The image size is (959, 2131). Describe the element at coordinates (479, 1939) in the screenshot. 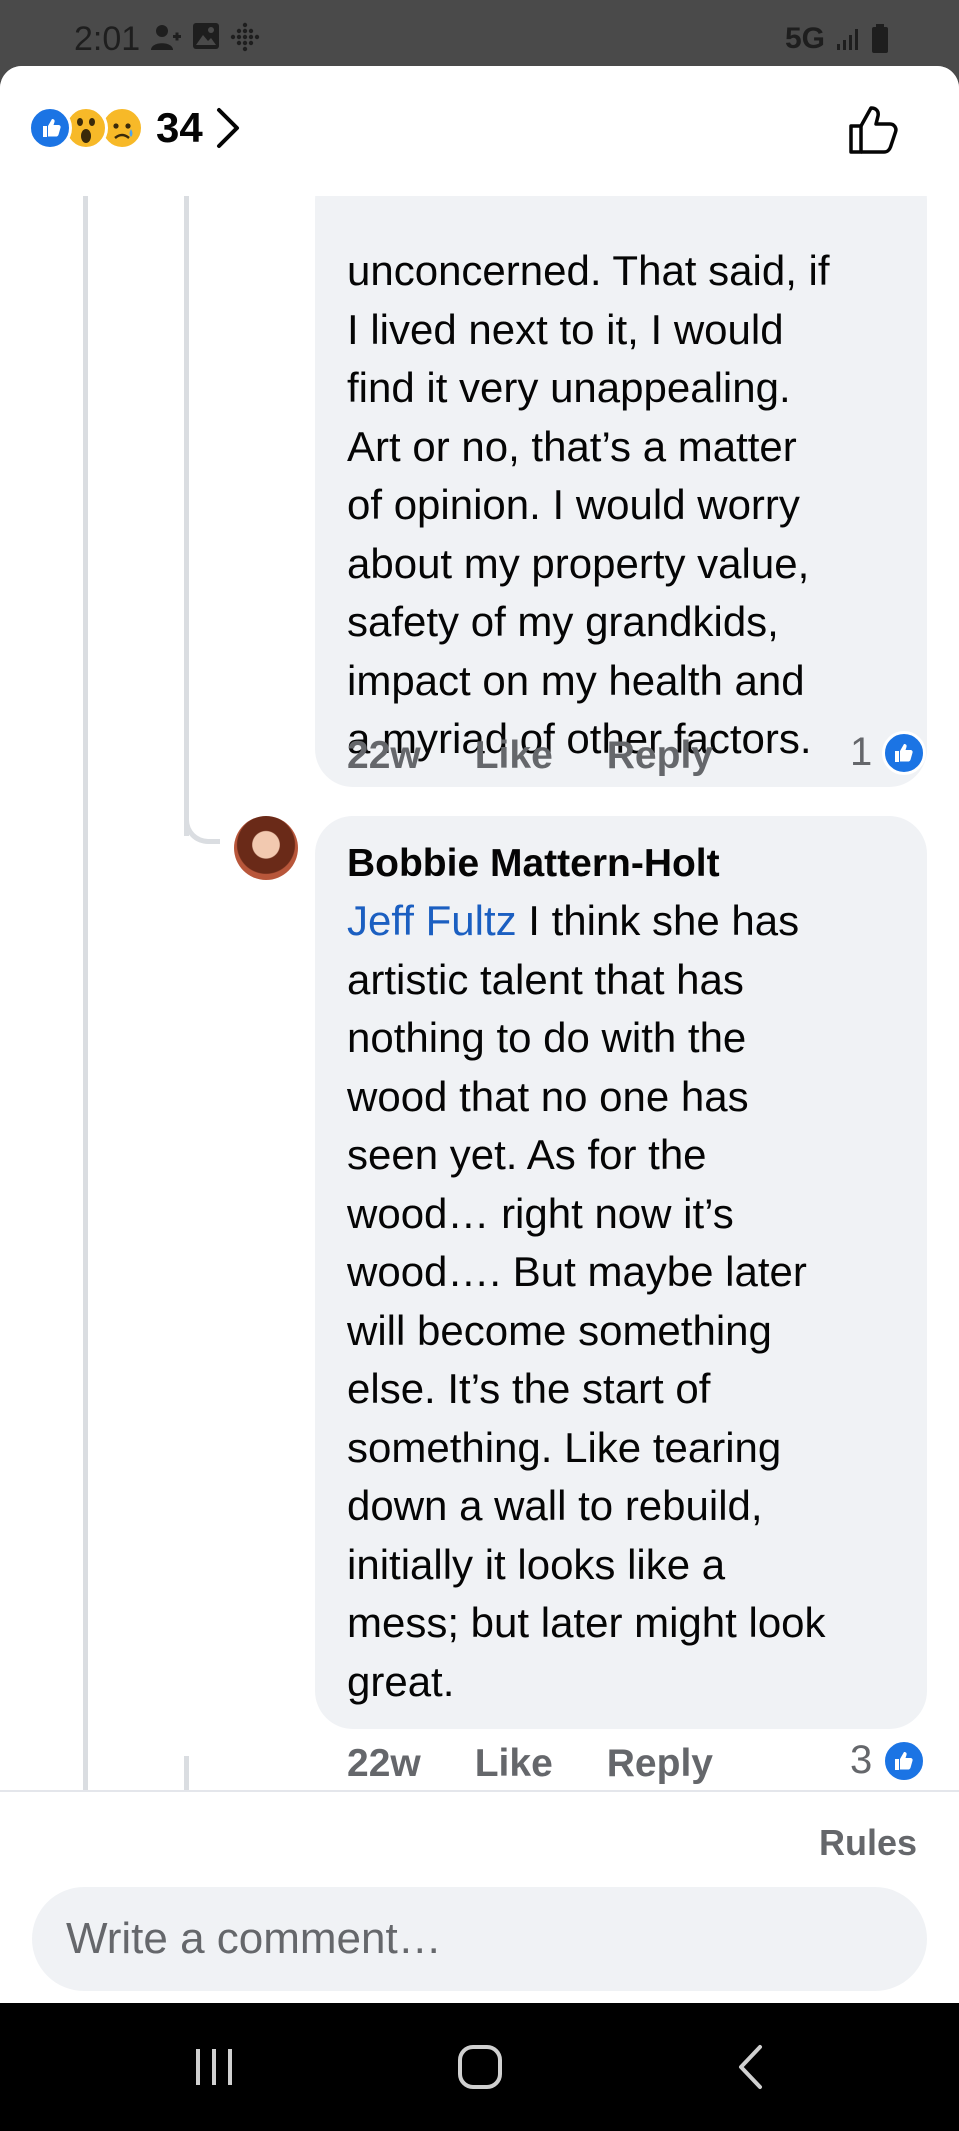

I see `write-comment-input` at that location.